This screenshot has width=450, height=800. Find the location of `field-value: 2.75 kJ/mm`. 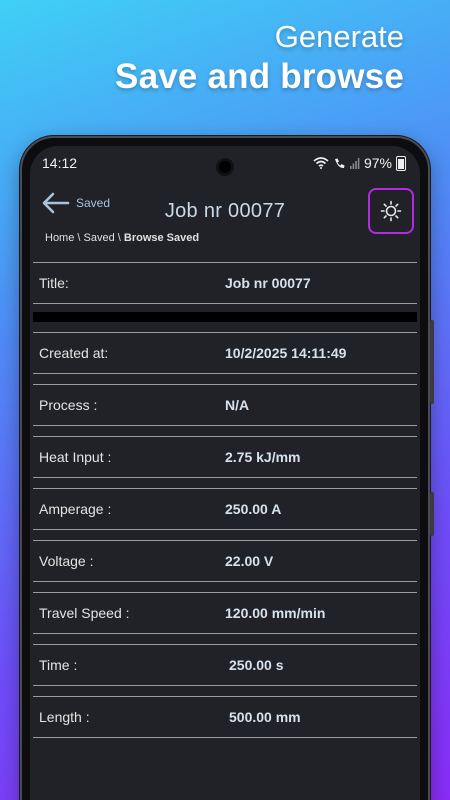

field-value: 2.75 kJ/mm is located at coordinates (263, 457).